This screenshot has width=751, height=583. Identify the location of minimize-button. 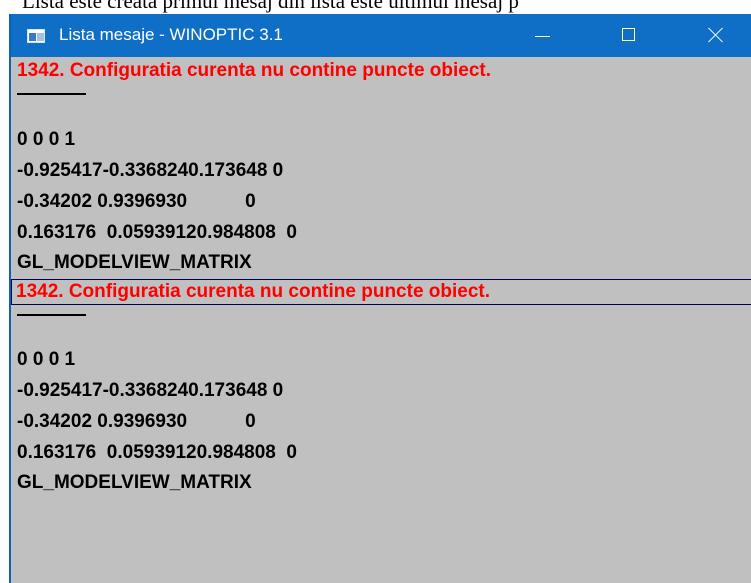
(542, 35).